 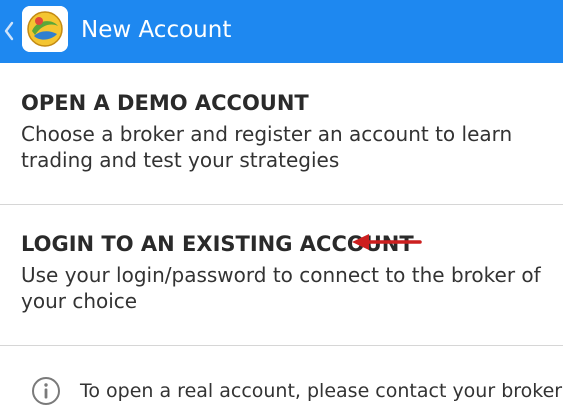 I want to click on chevron-left-icon, so click(x=9, y=31).